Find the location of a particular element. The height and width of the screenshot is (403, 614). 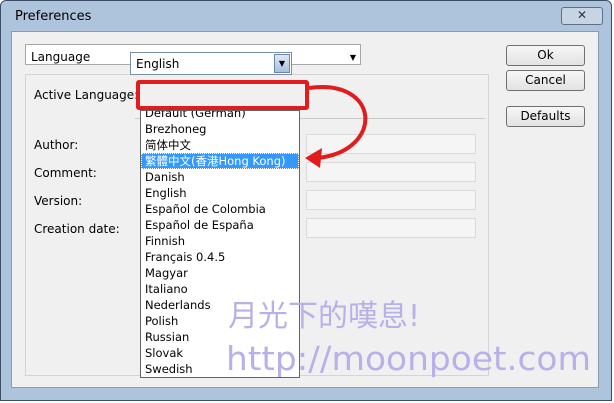

watermark-line-2: http://moonpoet.com is located at coordinates (408, 358).